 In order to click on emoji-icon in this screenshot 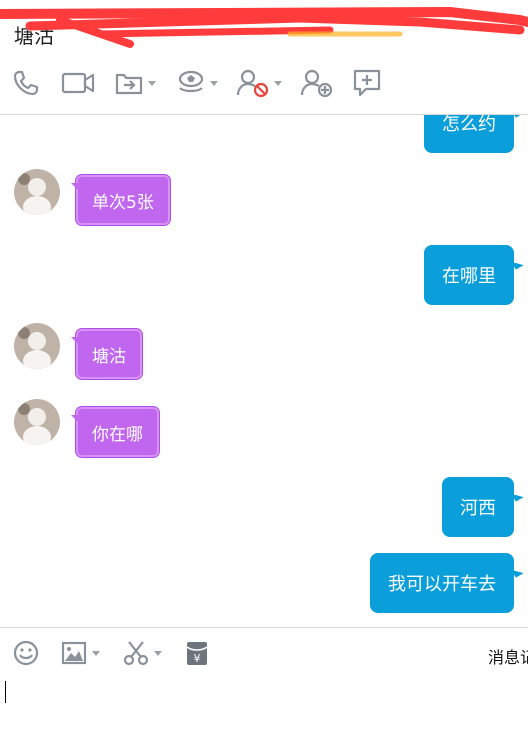, I will do `click(26, 653)`.